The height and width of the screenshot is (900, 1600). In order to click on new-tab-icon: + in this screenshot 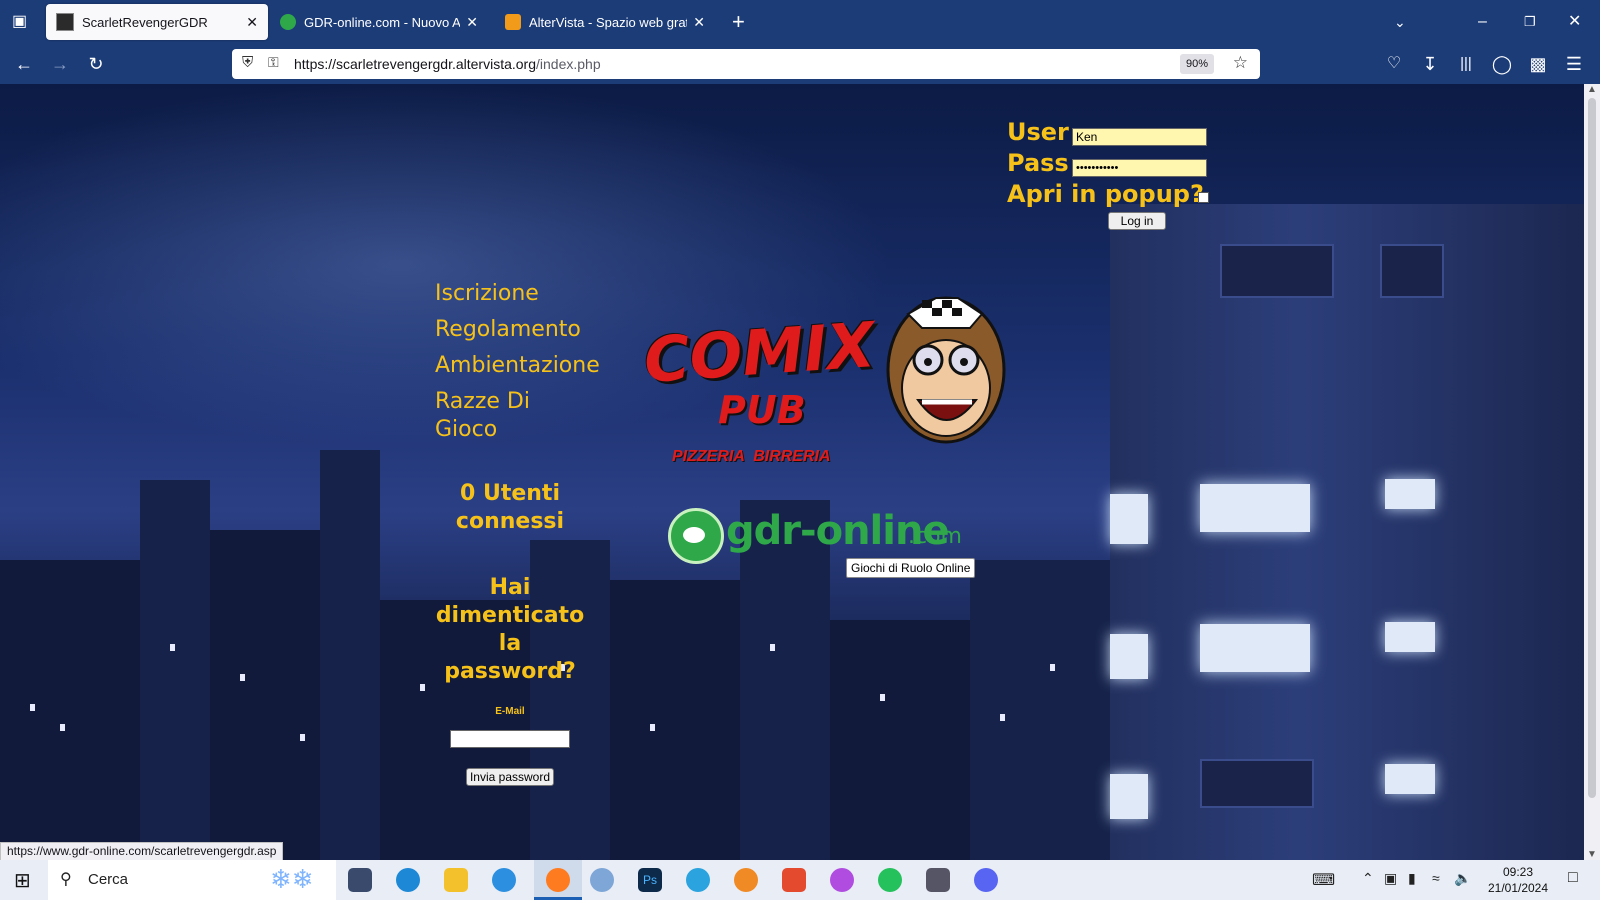, I will do `click(738, 22)`.